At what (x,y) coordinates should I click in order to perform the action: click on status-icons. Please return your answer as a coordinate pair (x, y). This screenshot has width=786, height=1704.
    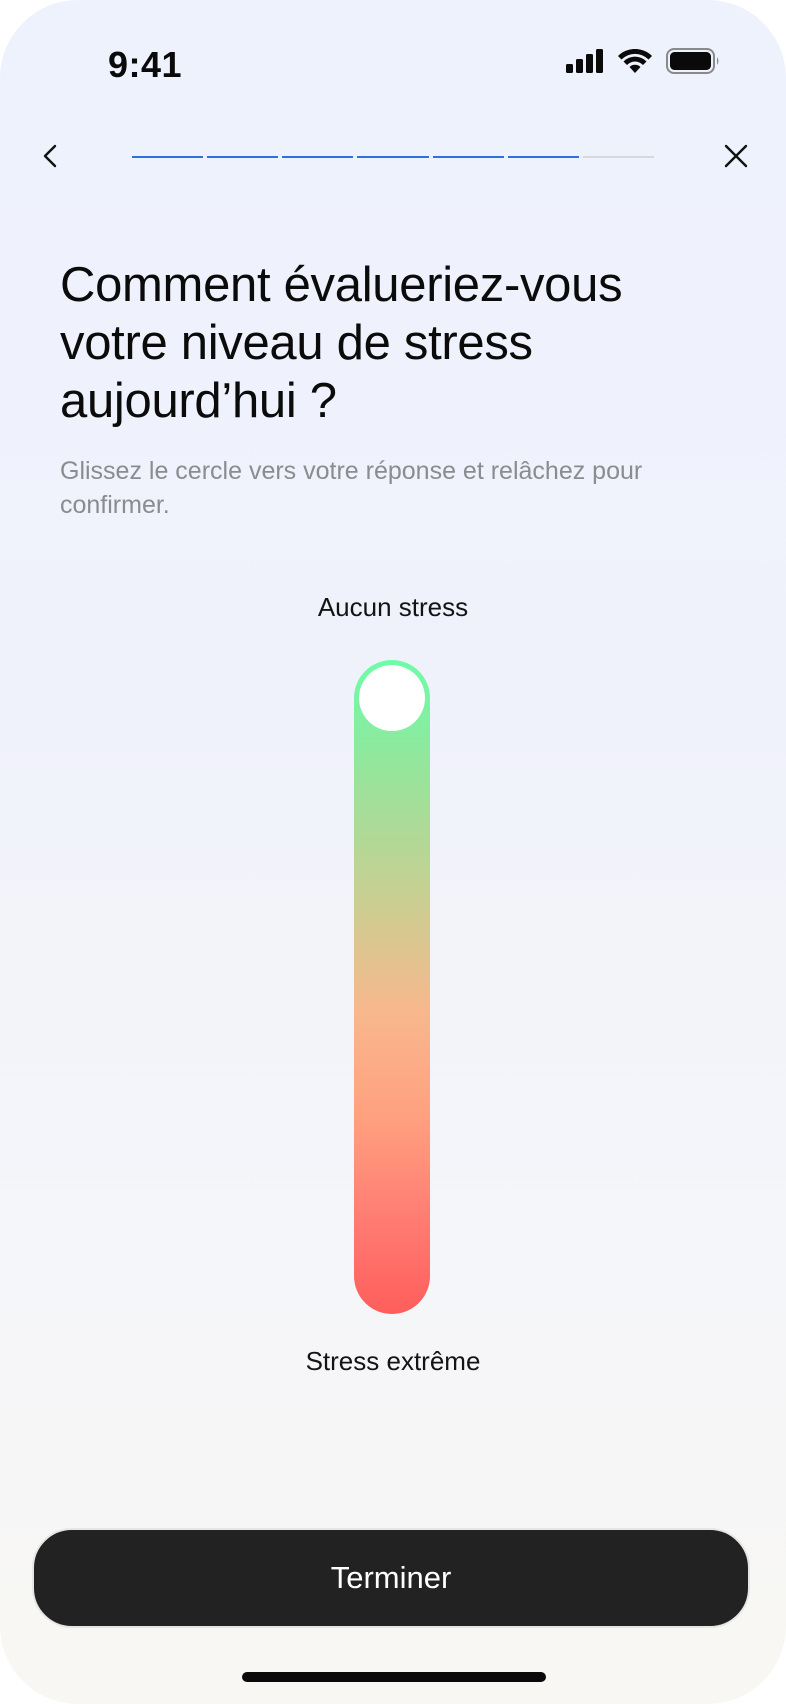
    Looking at the image, I should click on (643, 61).